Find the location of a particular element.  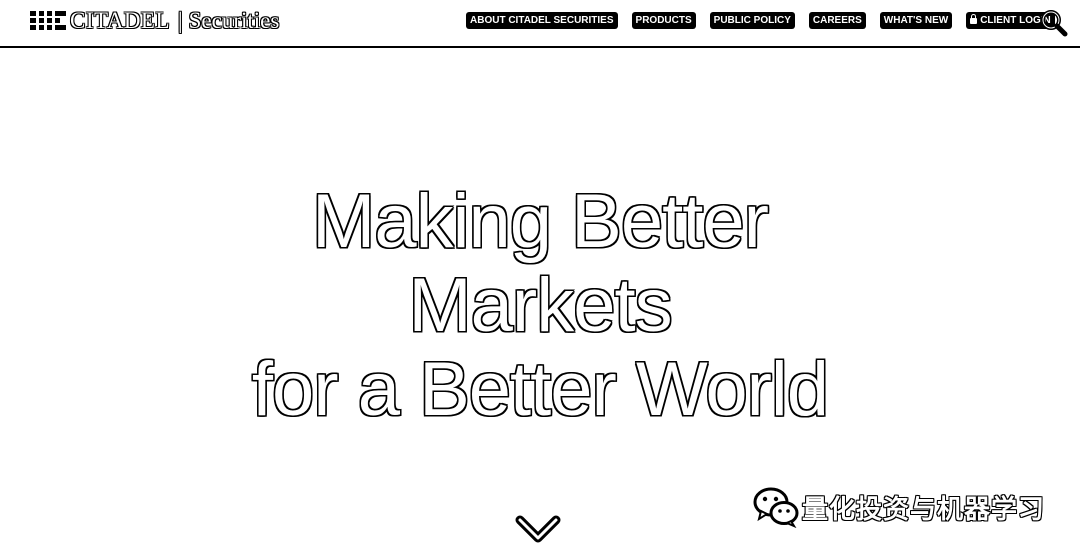

hero-headline-line-1: Making Better is located at coordinates (540, 221).